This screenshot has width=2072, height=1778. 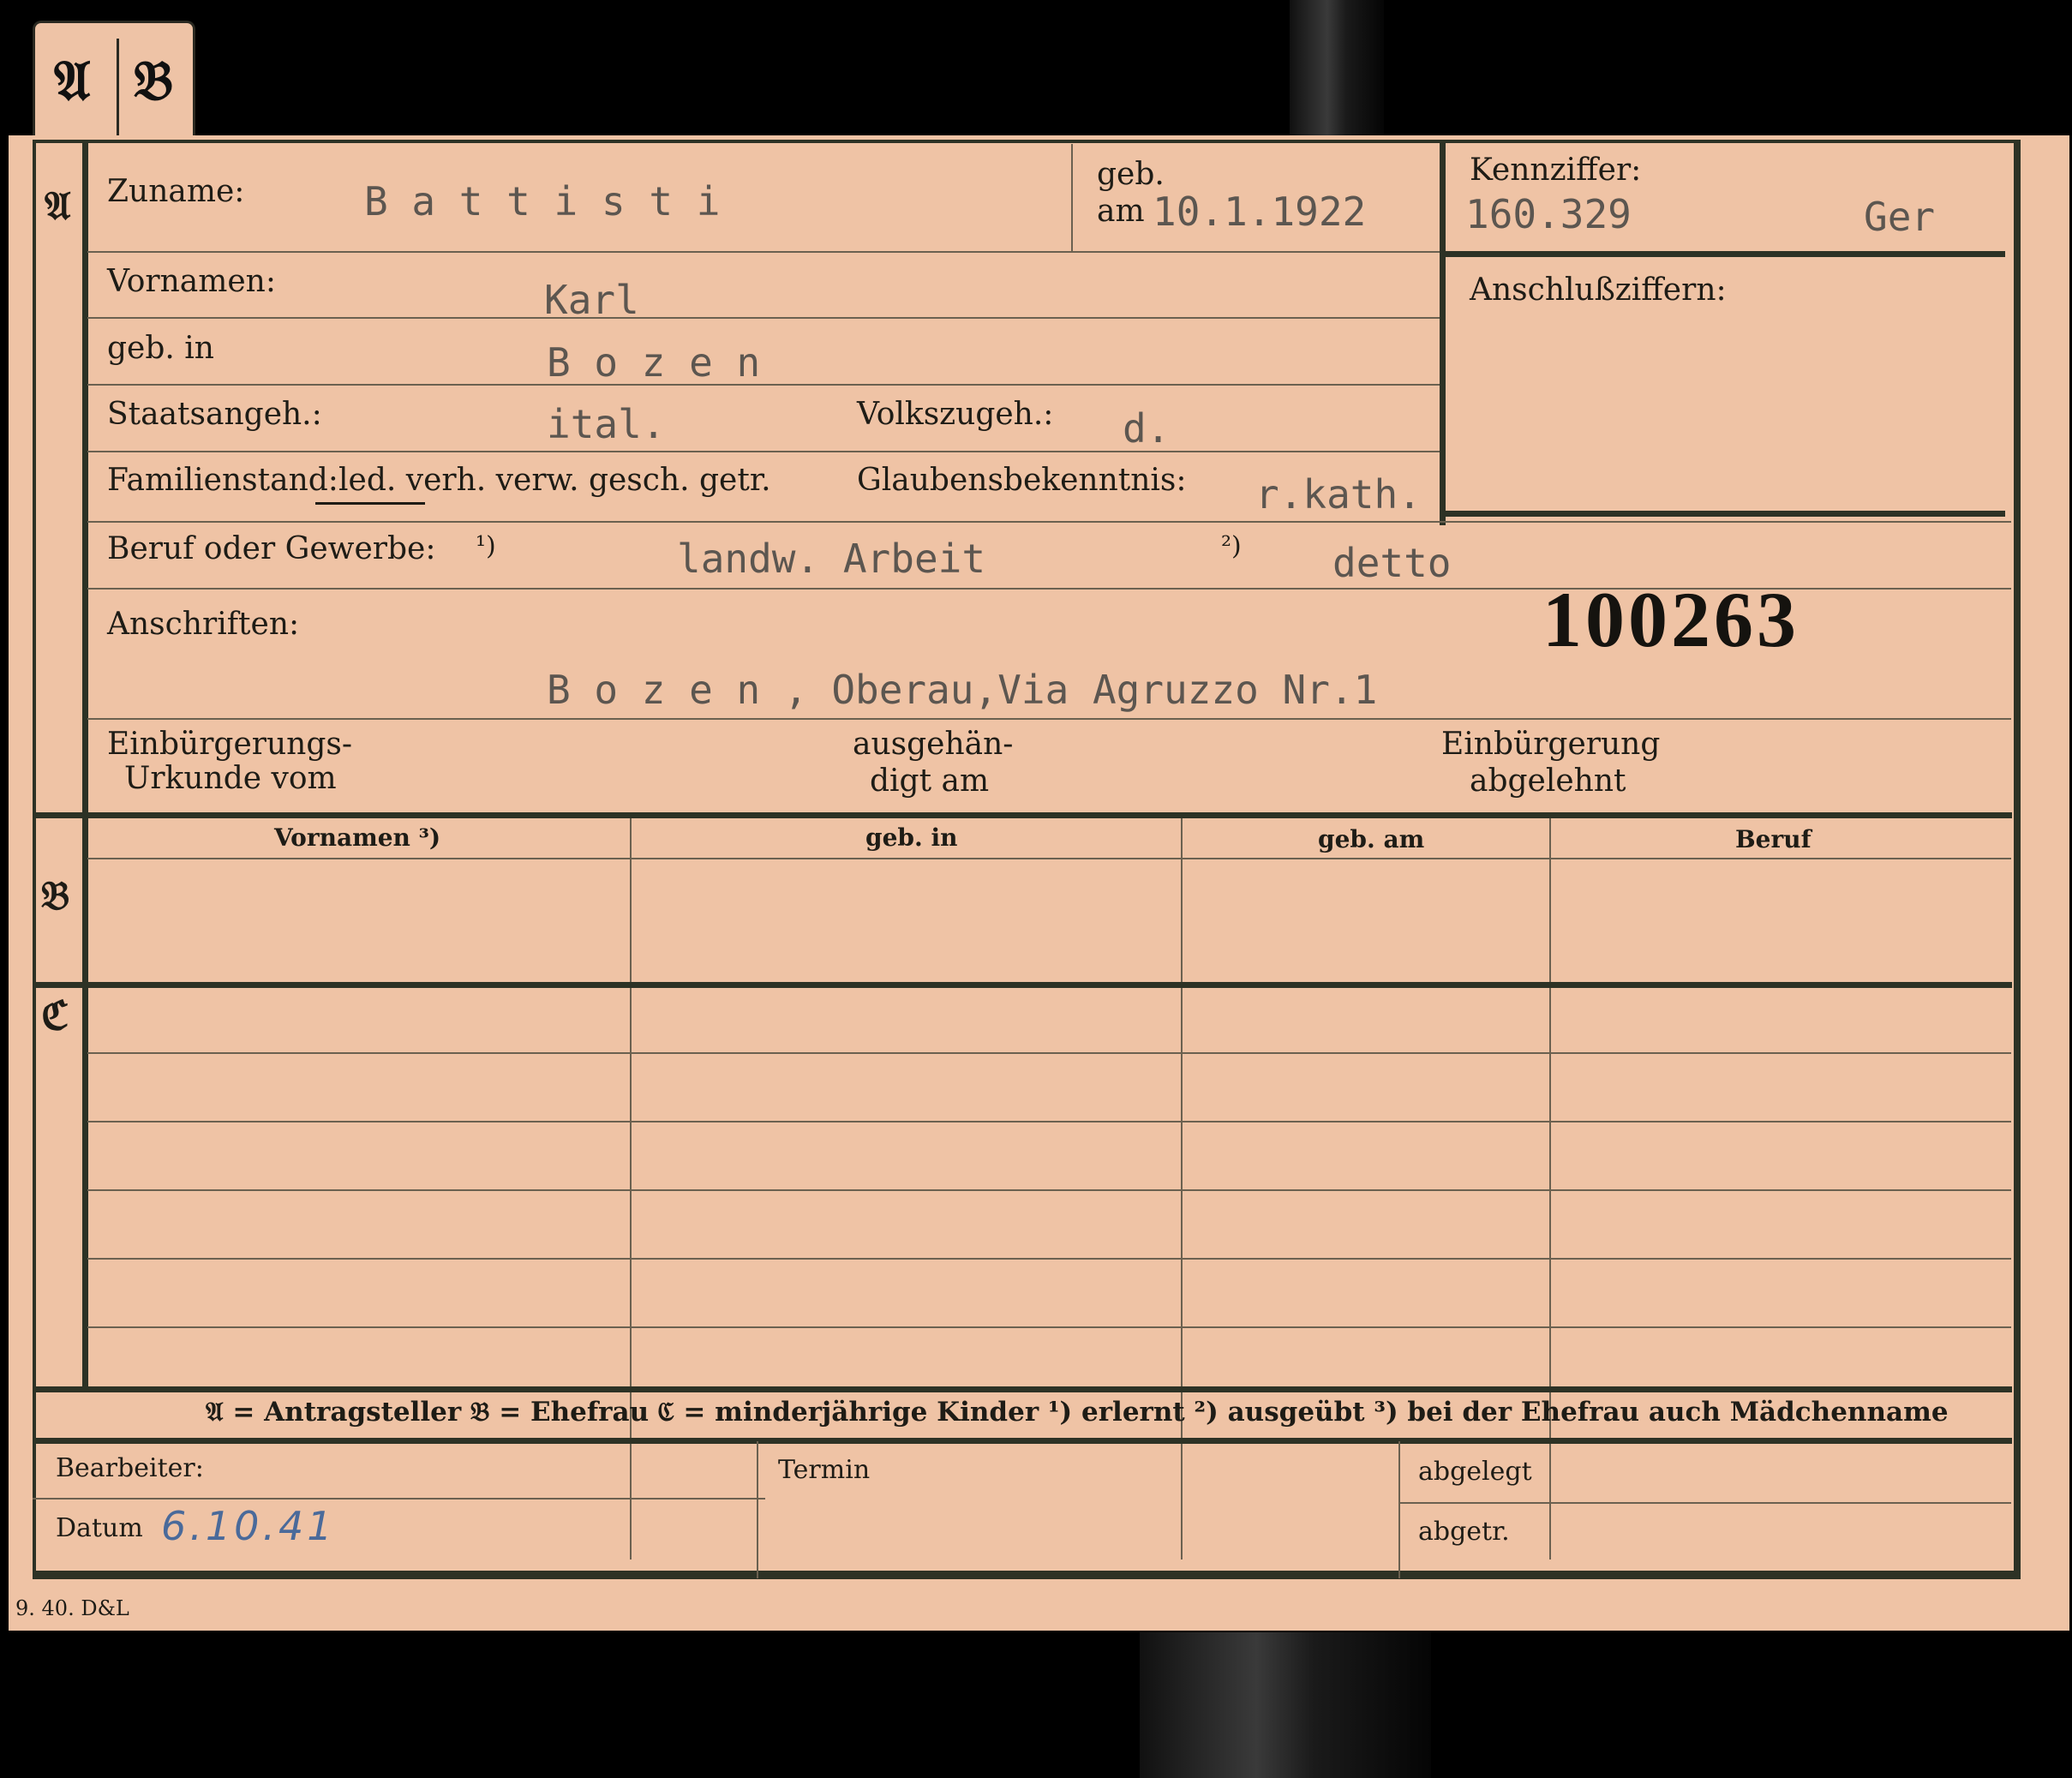 What do you see at coordinates (176, 191) in the screenshot?
I see `zuname-label: Zuname:` at bounding box center [176, 191].